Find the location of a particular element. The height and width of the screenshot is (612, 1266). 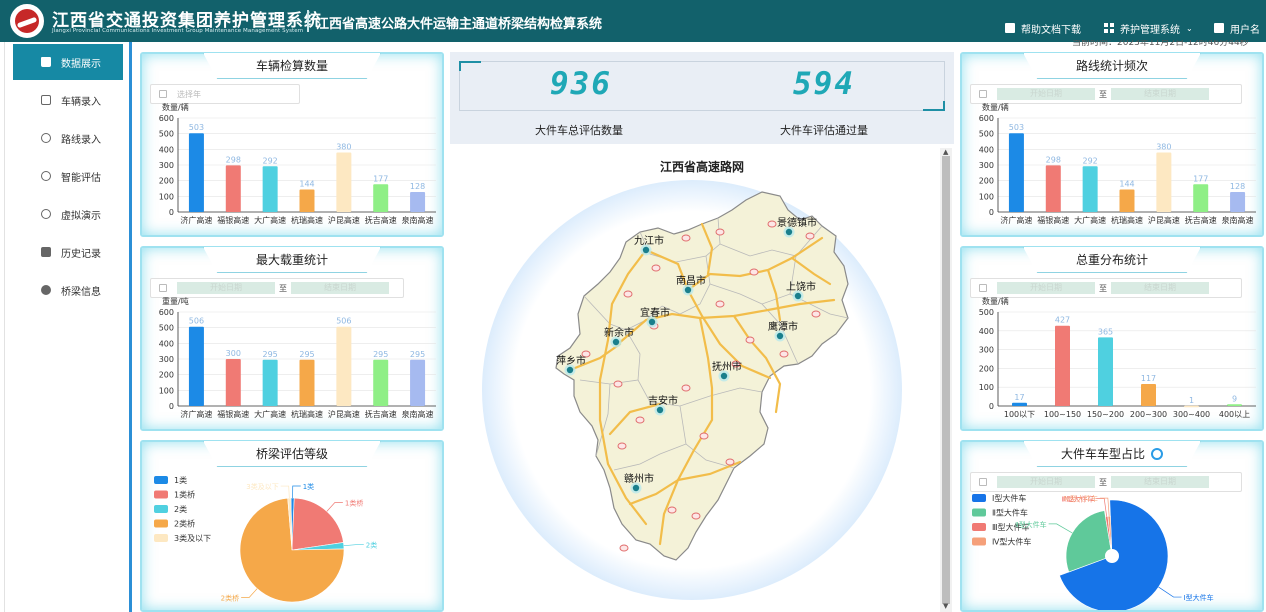

sidebar-item-route-entry: 路线录入 is located at coordinates (68, 138).